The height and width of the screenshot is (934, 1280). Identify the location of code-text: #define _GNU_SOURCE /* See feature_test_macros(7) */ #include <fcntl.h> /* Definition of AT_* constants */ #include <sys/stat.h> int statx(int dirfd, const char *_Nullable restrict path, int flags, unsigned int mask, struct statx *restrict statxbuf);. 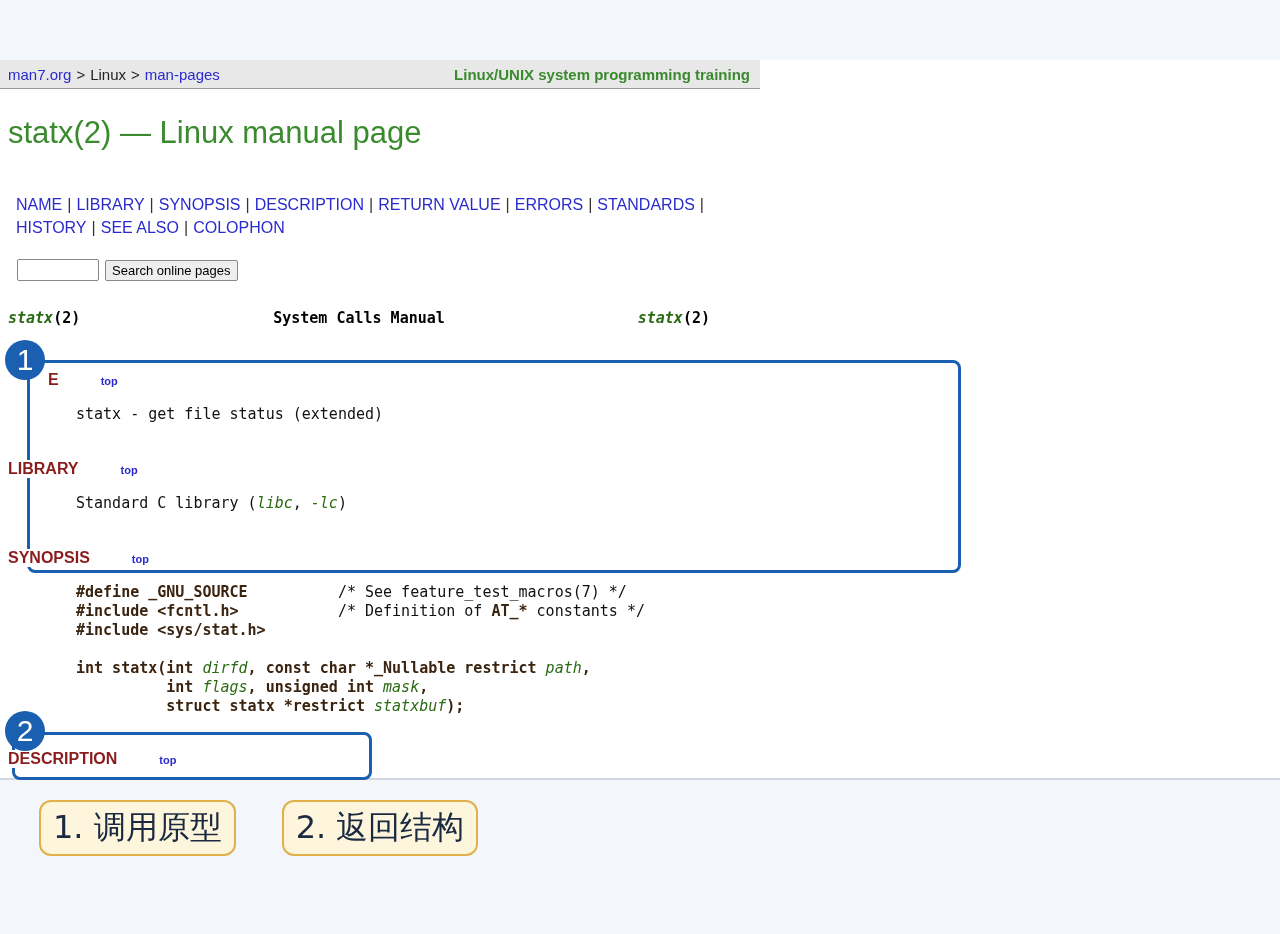
(360, 649).